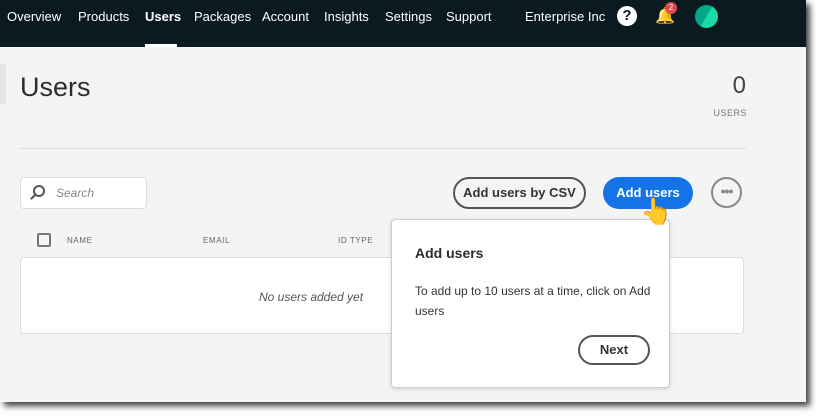  Describe the element at coordinates (3, 84) in the screenshot. I see `side-tab` at that location.